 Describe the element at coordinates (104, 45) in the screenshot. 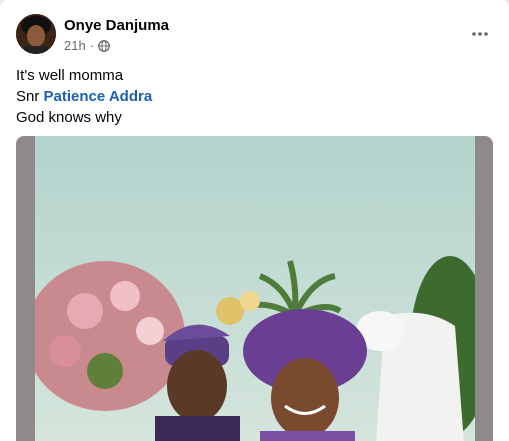

I see `globe-icon` at that location.